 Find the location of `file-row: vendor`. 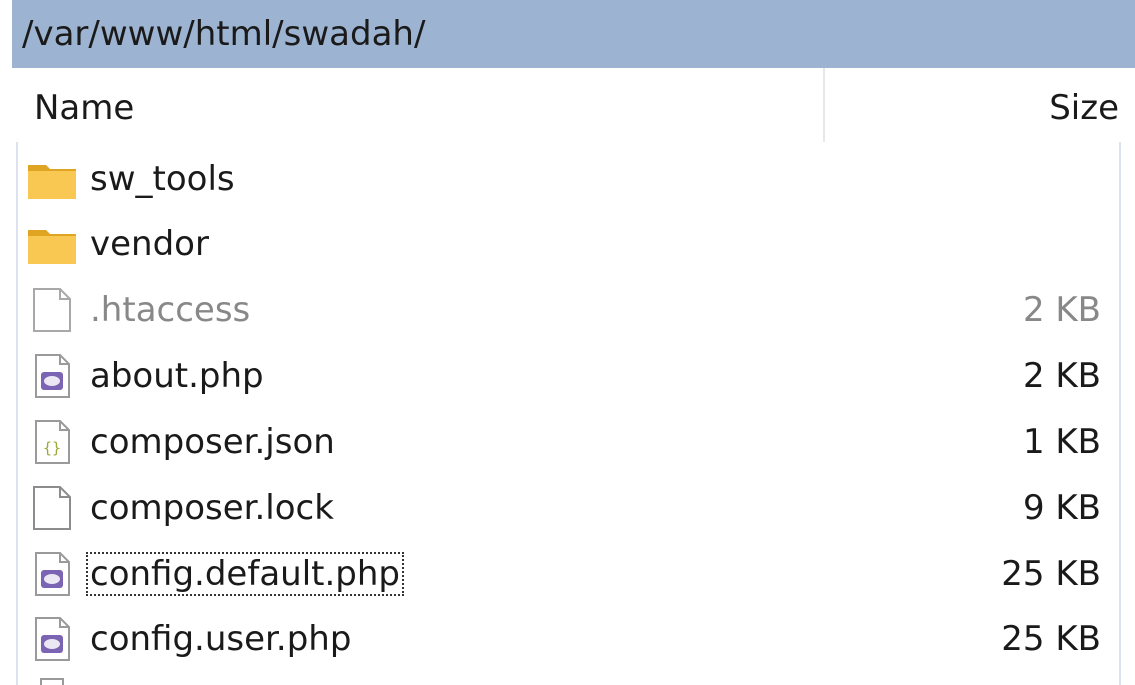

file-row: vendor is located at coordinates (568, 244).